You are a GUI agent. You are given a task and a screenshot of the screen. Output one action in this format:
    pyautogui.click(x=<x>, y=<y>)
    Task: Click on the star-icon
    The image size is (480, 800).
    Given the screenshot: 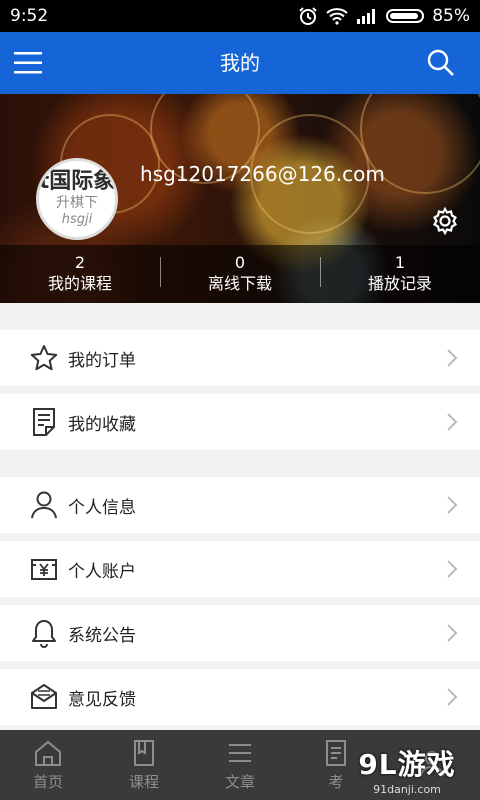 What is the action you would take?
    pyautogui.click(x=44, y=358)
    